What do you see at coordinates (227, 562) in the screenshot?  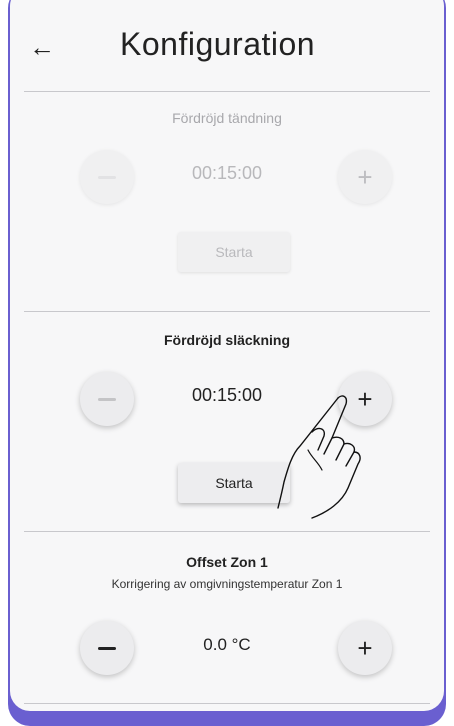 I see `section-title: Offset Zon 1` at bounding box center [227, 562].